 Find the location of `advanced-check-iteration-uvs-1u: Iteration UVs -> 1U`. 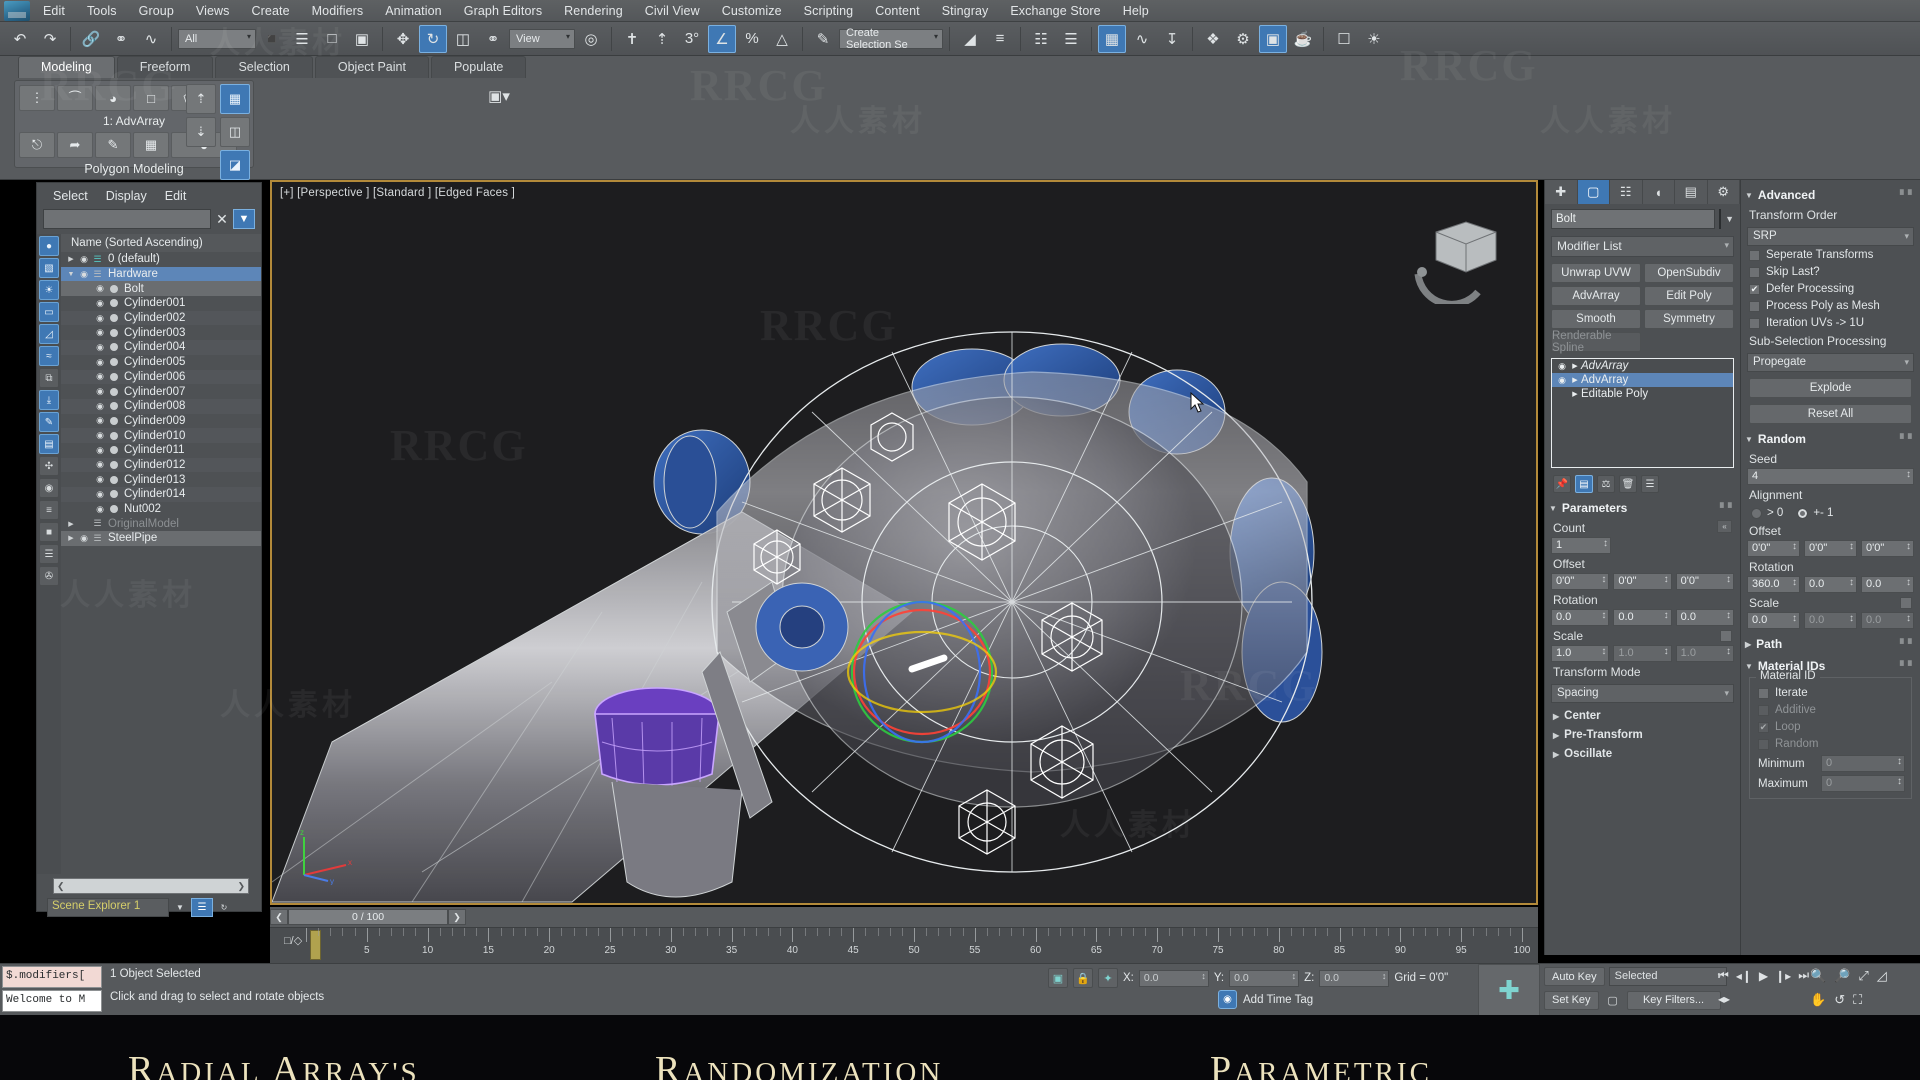

advanced-check-iteration-uvs-1u: Iteration UVs -> 1U is located at coordinates (1830, 322).